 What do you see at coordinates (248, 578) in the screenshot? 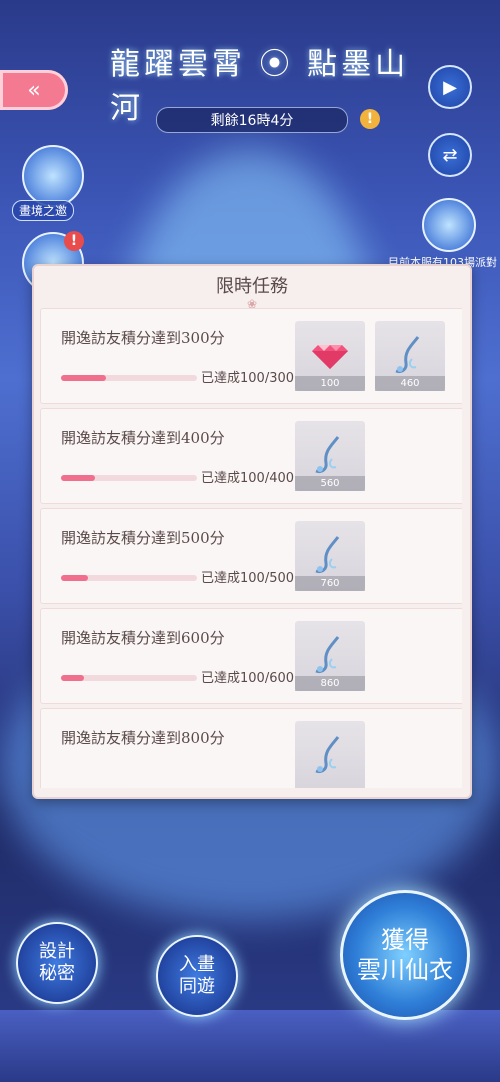
I see `progress-text: 已達成100/500` at bounding box center [248, 578].